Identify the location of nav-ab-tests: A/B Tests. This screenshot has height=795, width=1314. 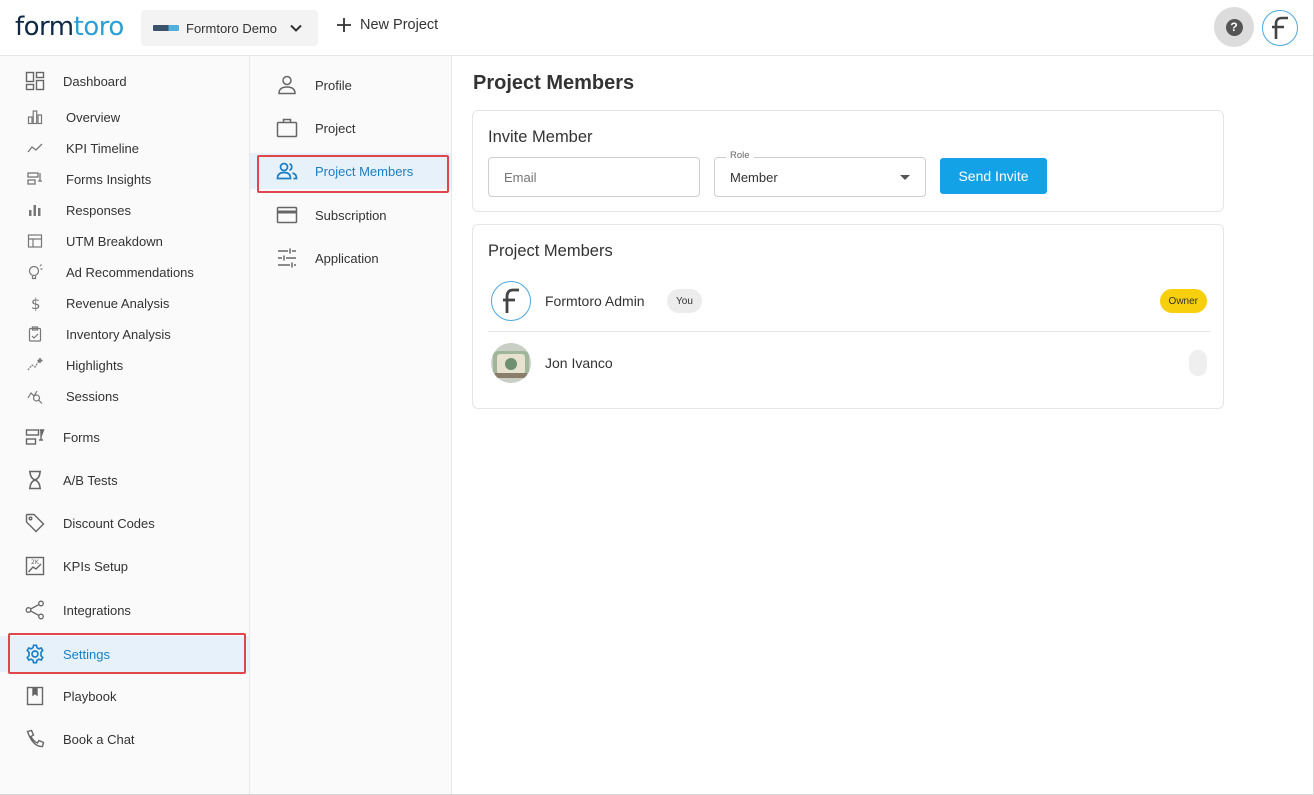
(124, 480).